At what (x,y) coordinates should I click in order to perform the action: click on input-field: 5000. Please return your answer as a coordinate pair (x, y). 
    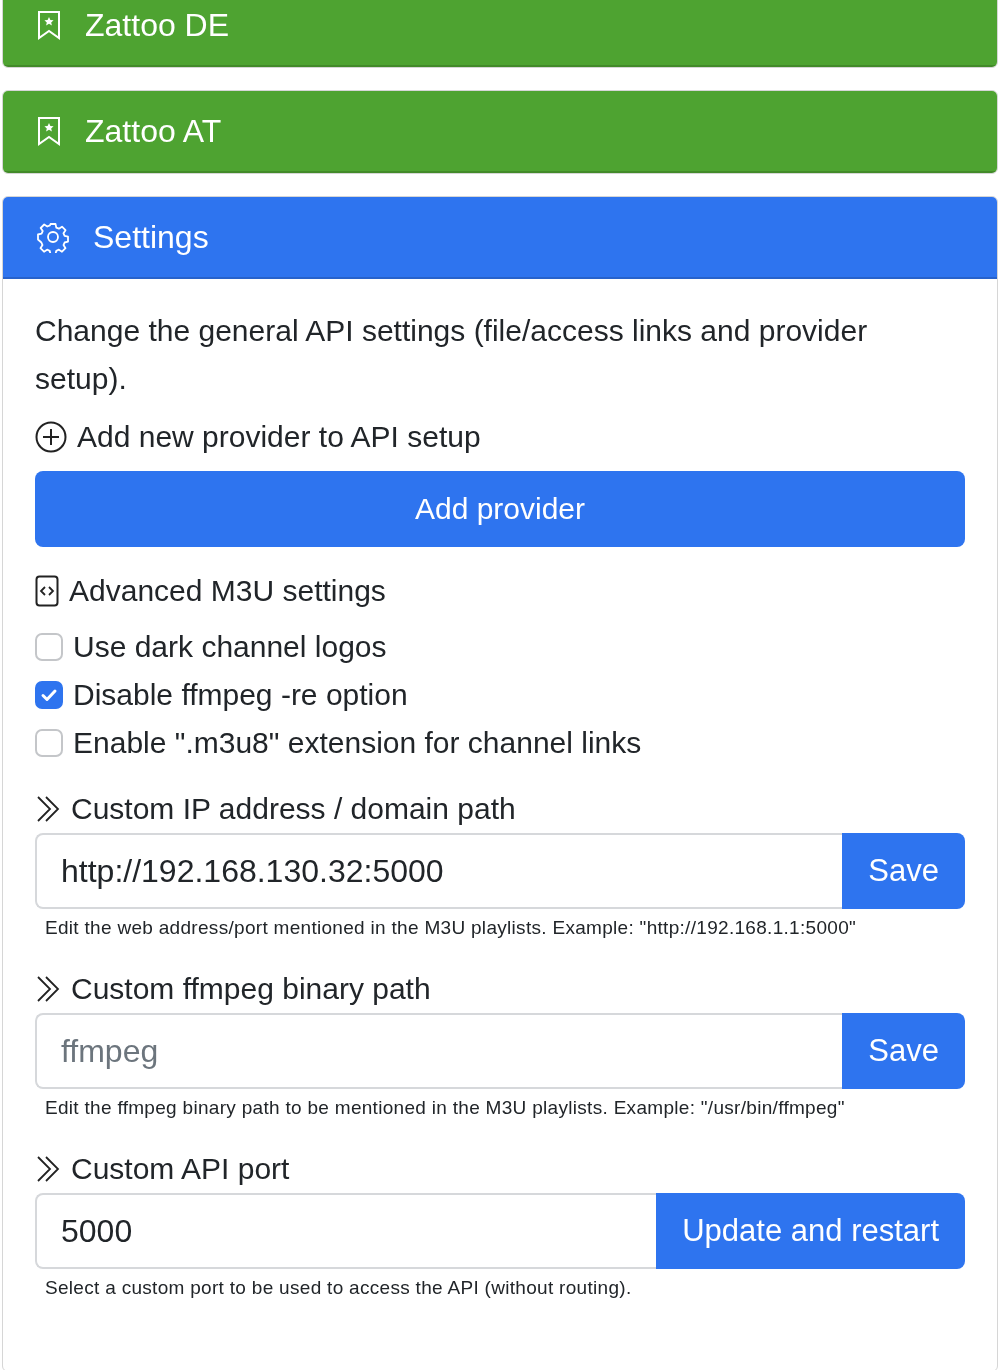
    Looking at the image, I should click on (346, 1231).